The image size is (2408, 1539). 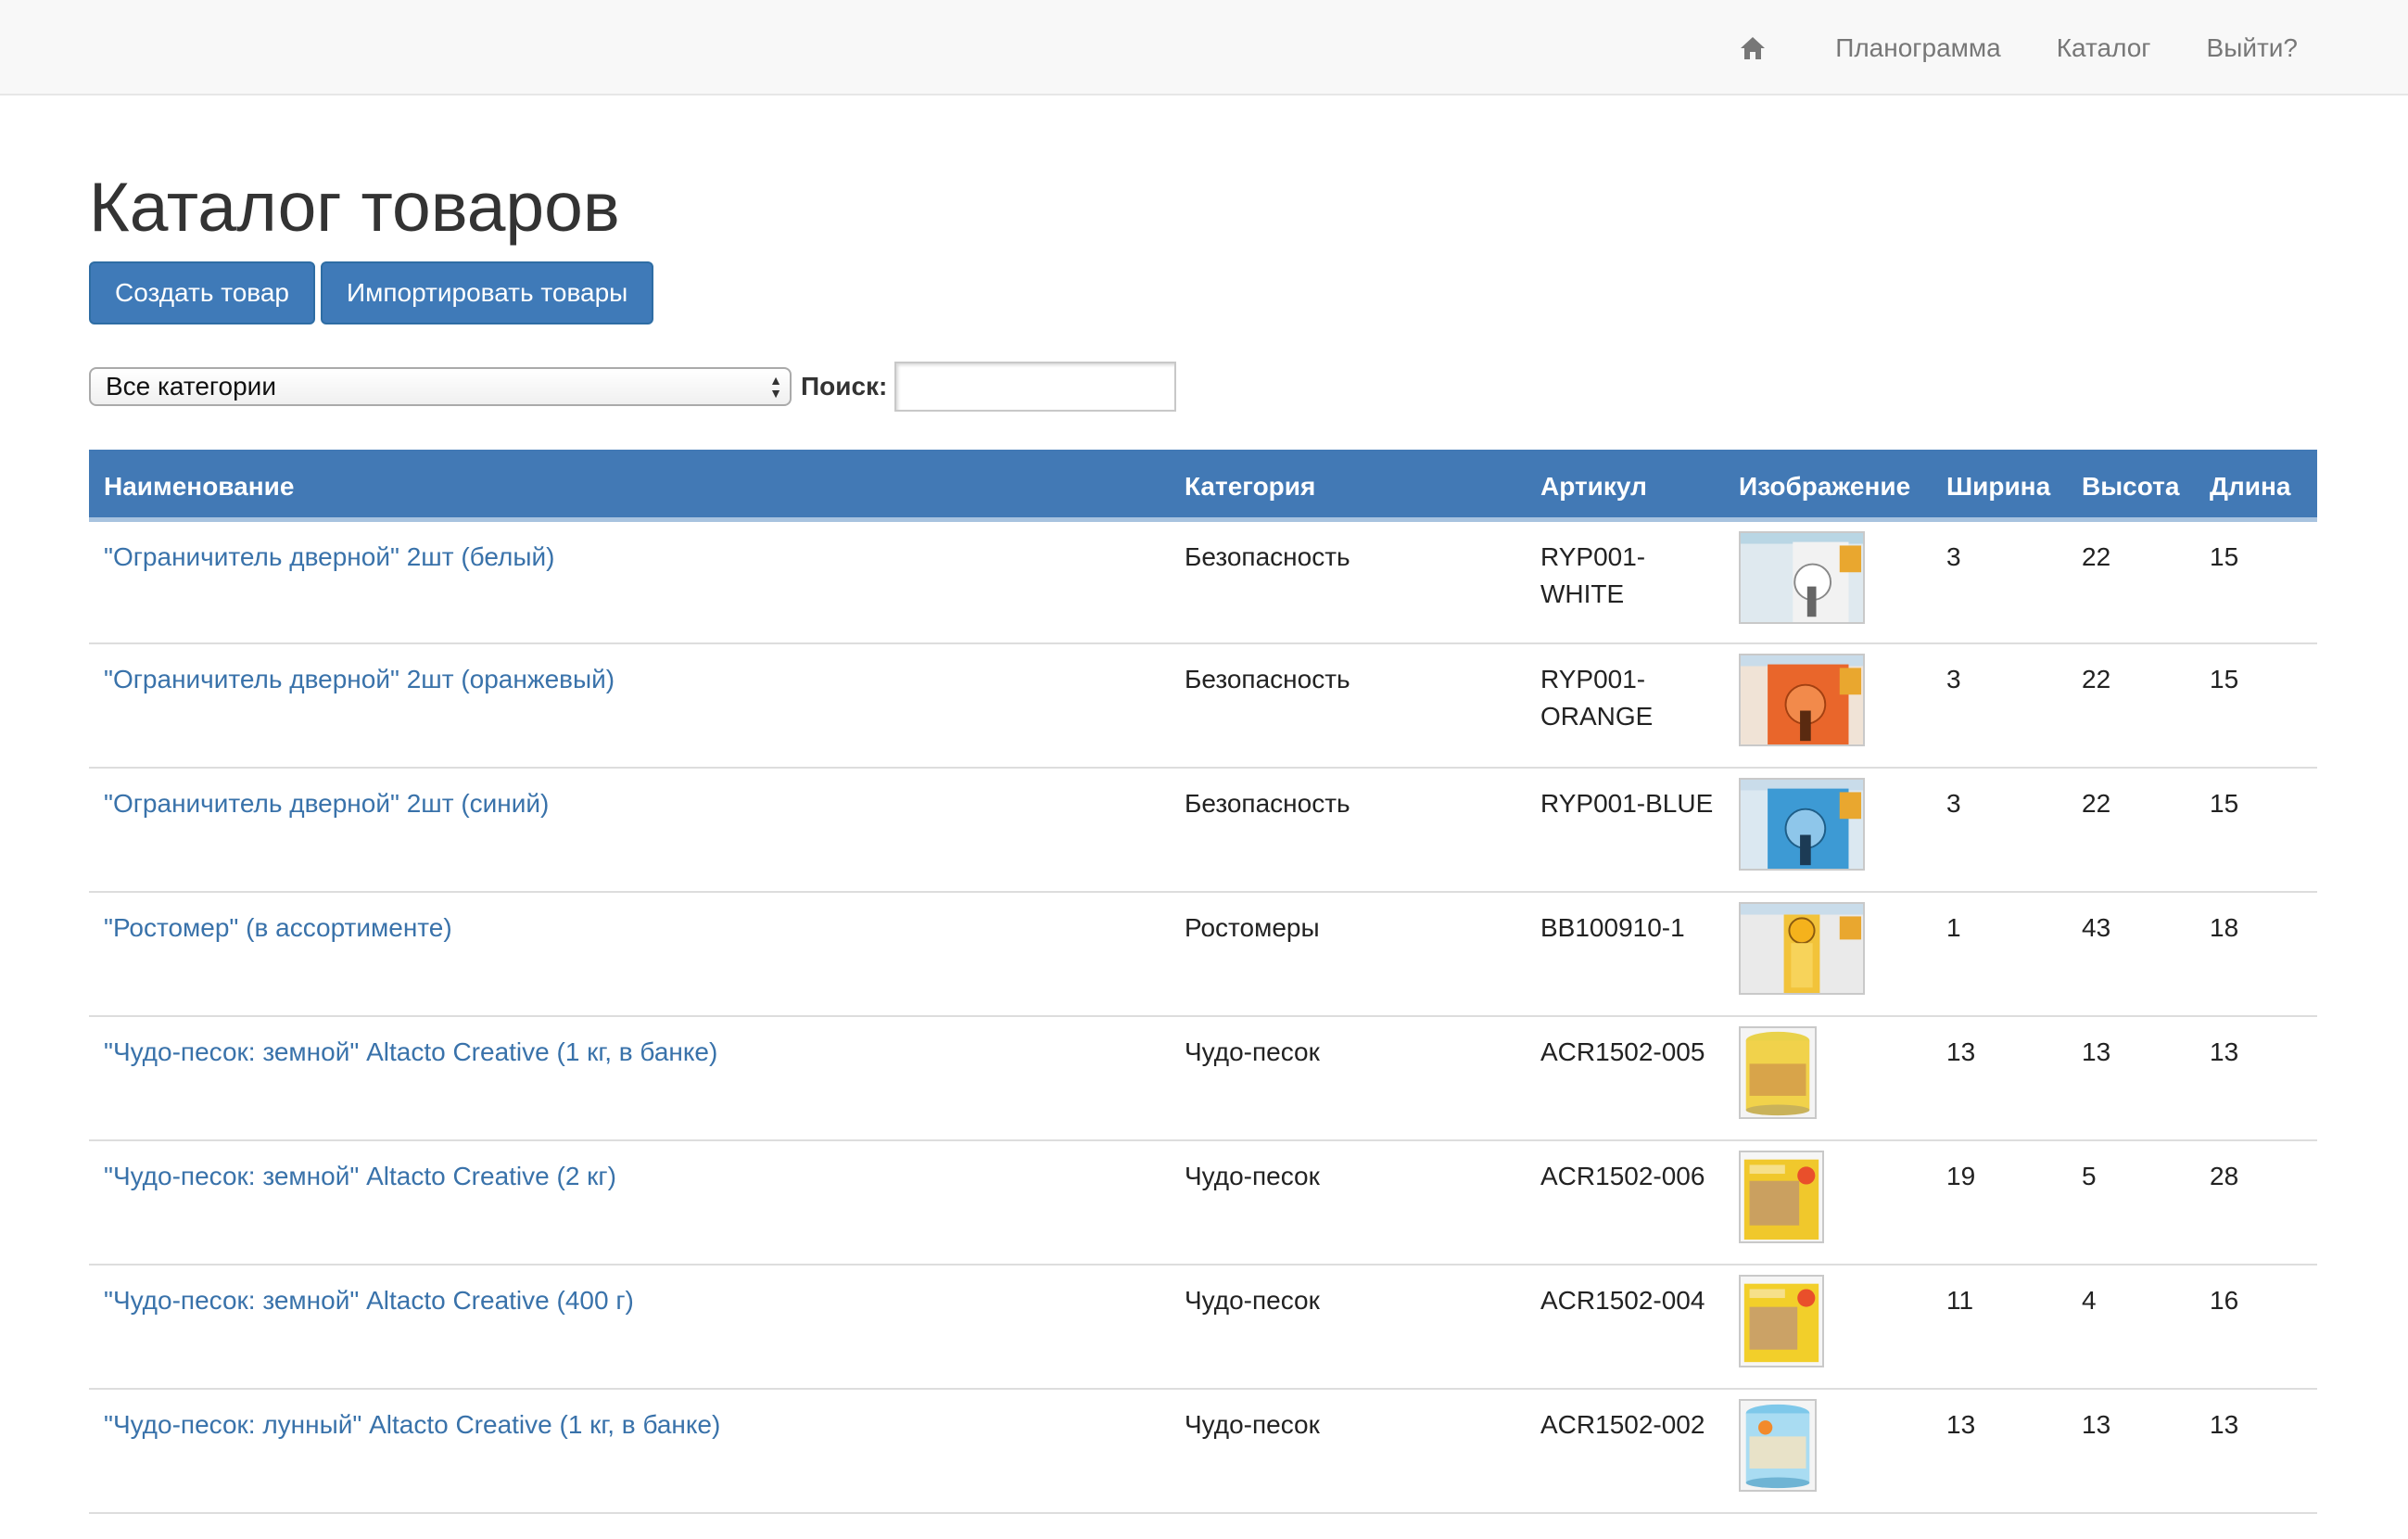 I want to click on product-name-link: "Ростомер" (в ассортименте), so click(x=278, y=927).